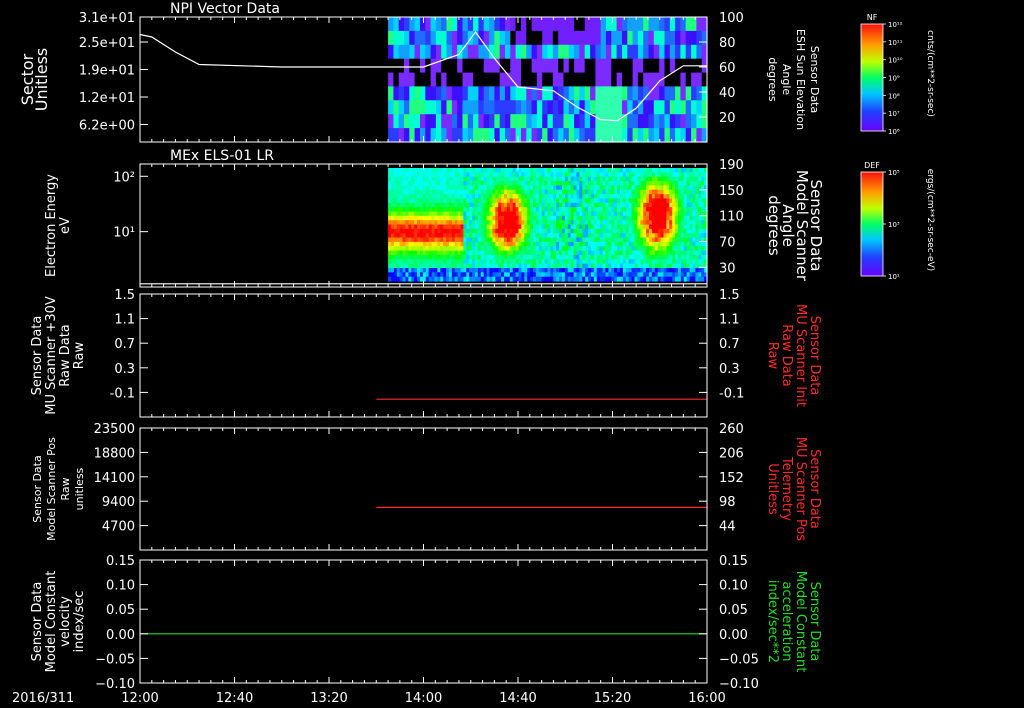 The image size is (1024, 708). Describe the element at coordinates (727, 527) in the screenshot. I see `y-tick-label-right: 44` at that location.